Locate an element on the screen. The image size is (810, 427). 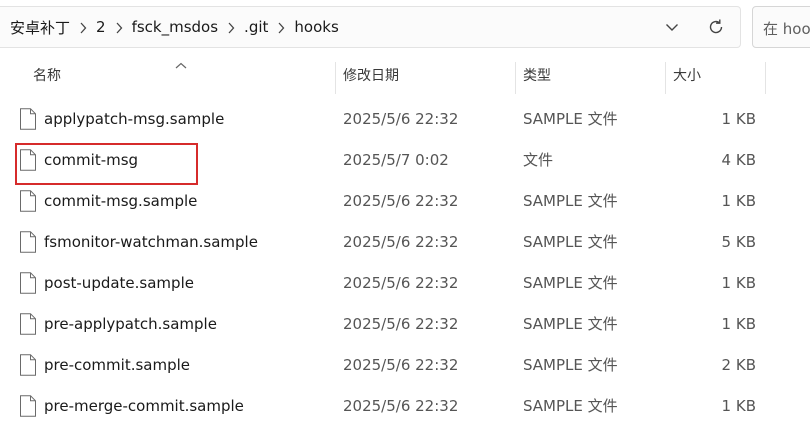
file-name: pre-applypatch.sample is located at coordinates (130, 324).